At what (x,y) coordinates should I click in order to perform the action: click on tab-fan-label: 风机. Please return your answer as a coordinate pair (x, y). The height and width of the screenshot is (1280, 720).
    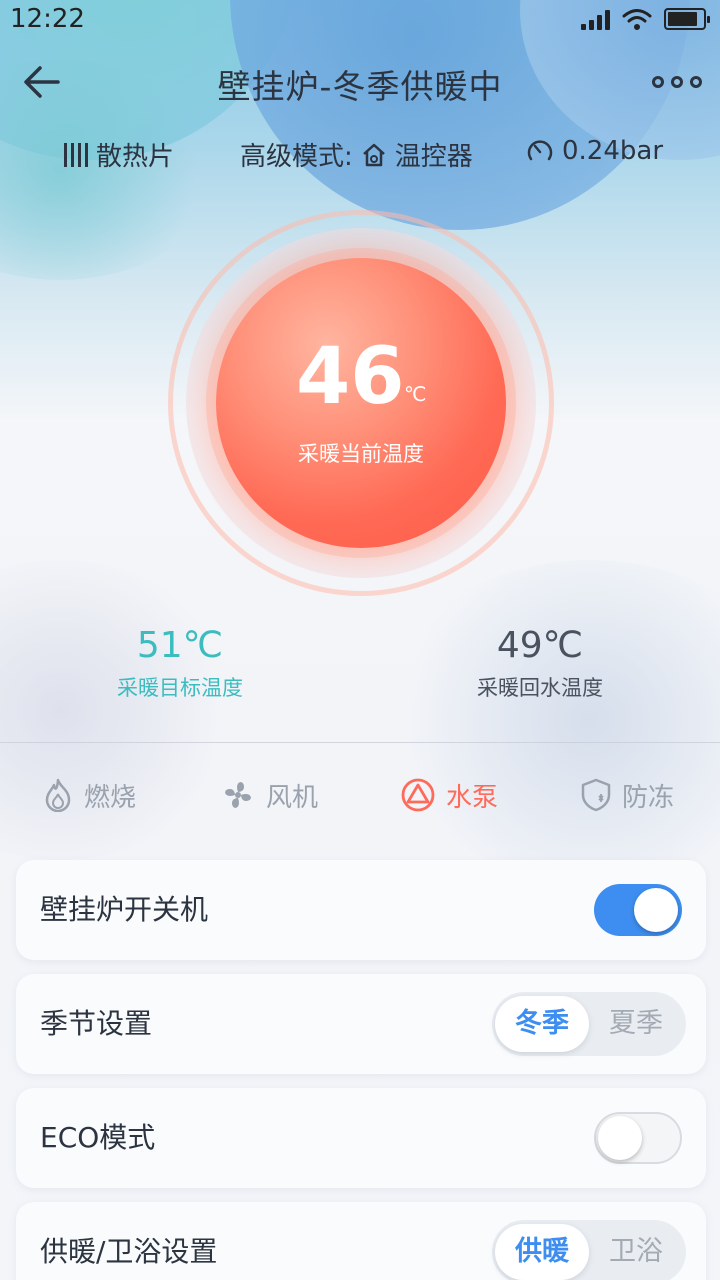
    Looking at the image, I should click on (292, 797).